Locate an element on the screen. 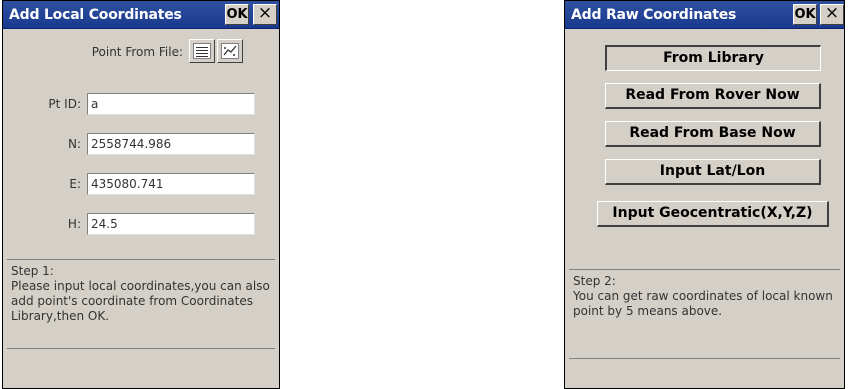  file-list-button is located at coordinates (202, 51).